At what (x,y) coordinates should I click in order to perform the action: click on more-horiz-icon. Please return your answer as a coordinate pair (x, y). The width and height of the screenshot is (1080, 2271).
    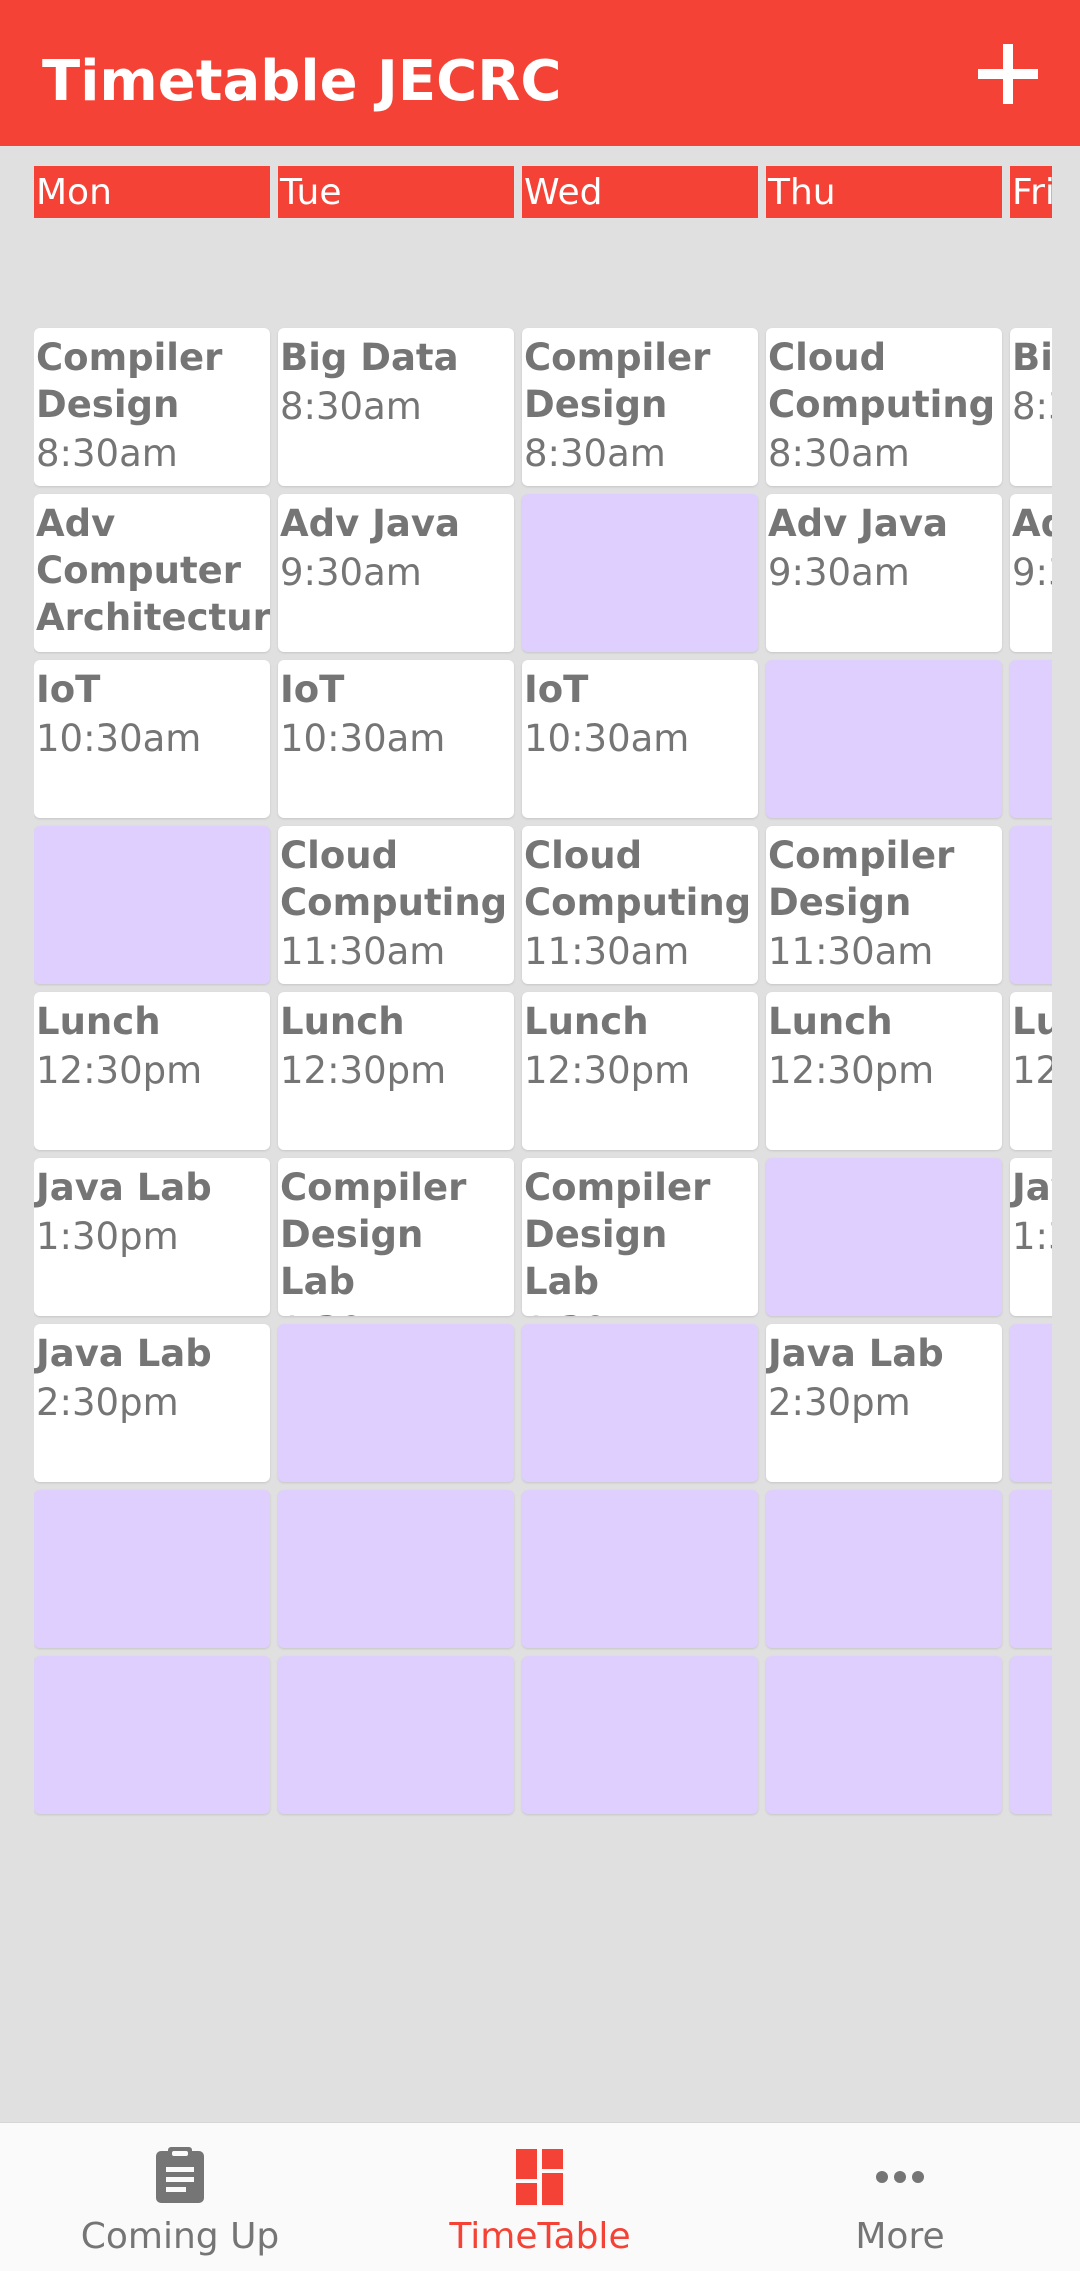
    Looking at the image, I should click on (900, 2177).